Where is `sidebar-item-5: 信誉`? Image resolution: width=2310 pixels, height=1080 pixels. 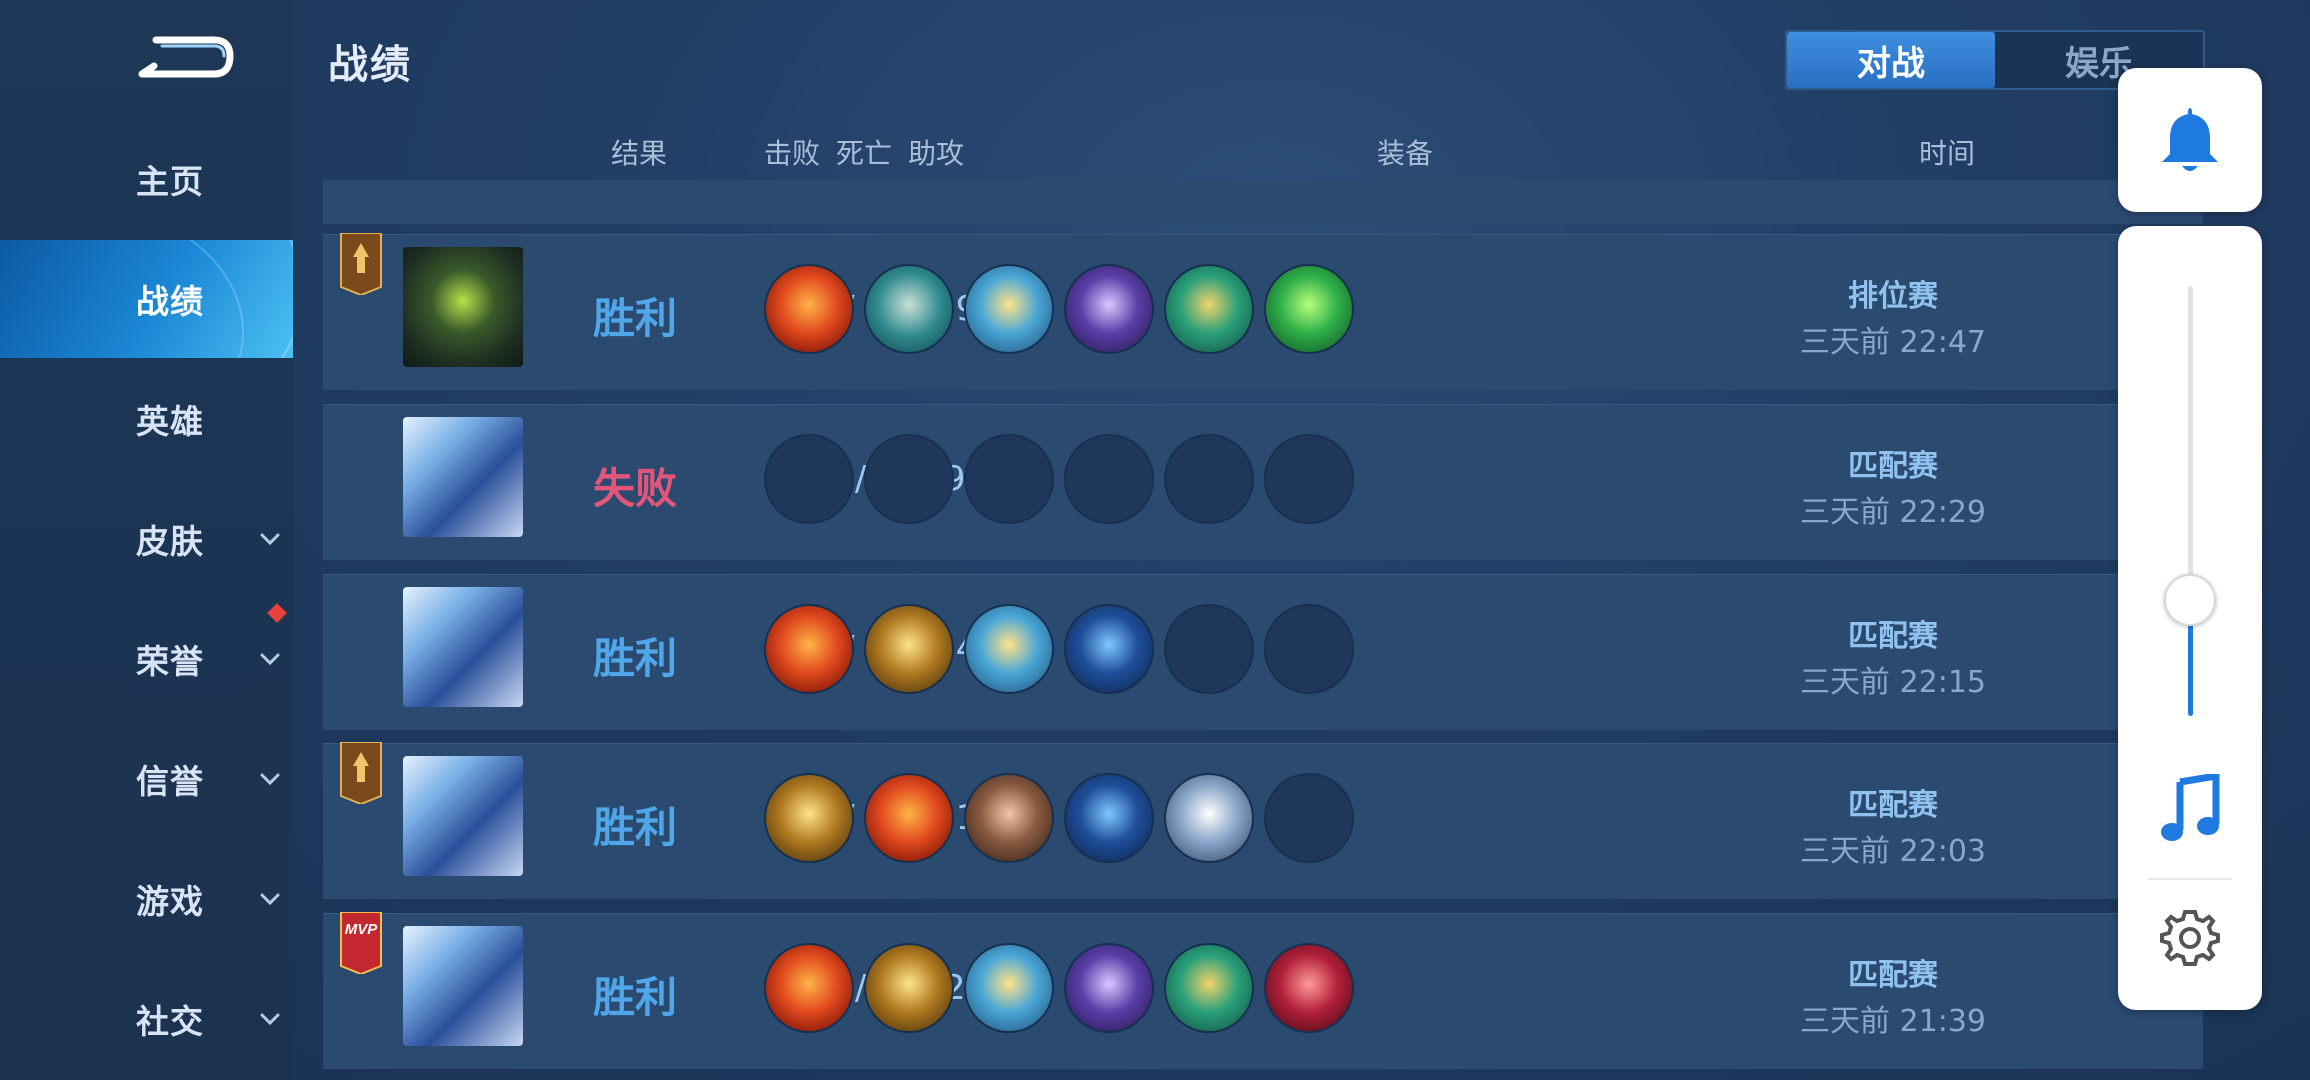 sidebar-item-5: 信誉 is located at coordinates (146, 779).